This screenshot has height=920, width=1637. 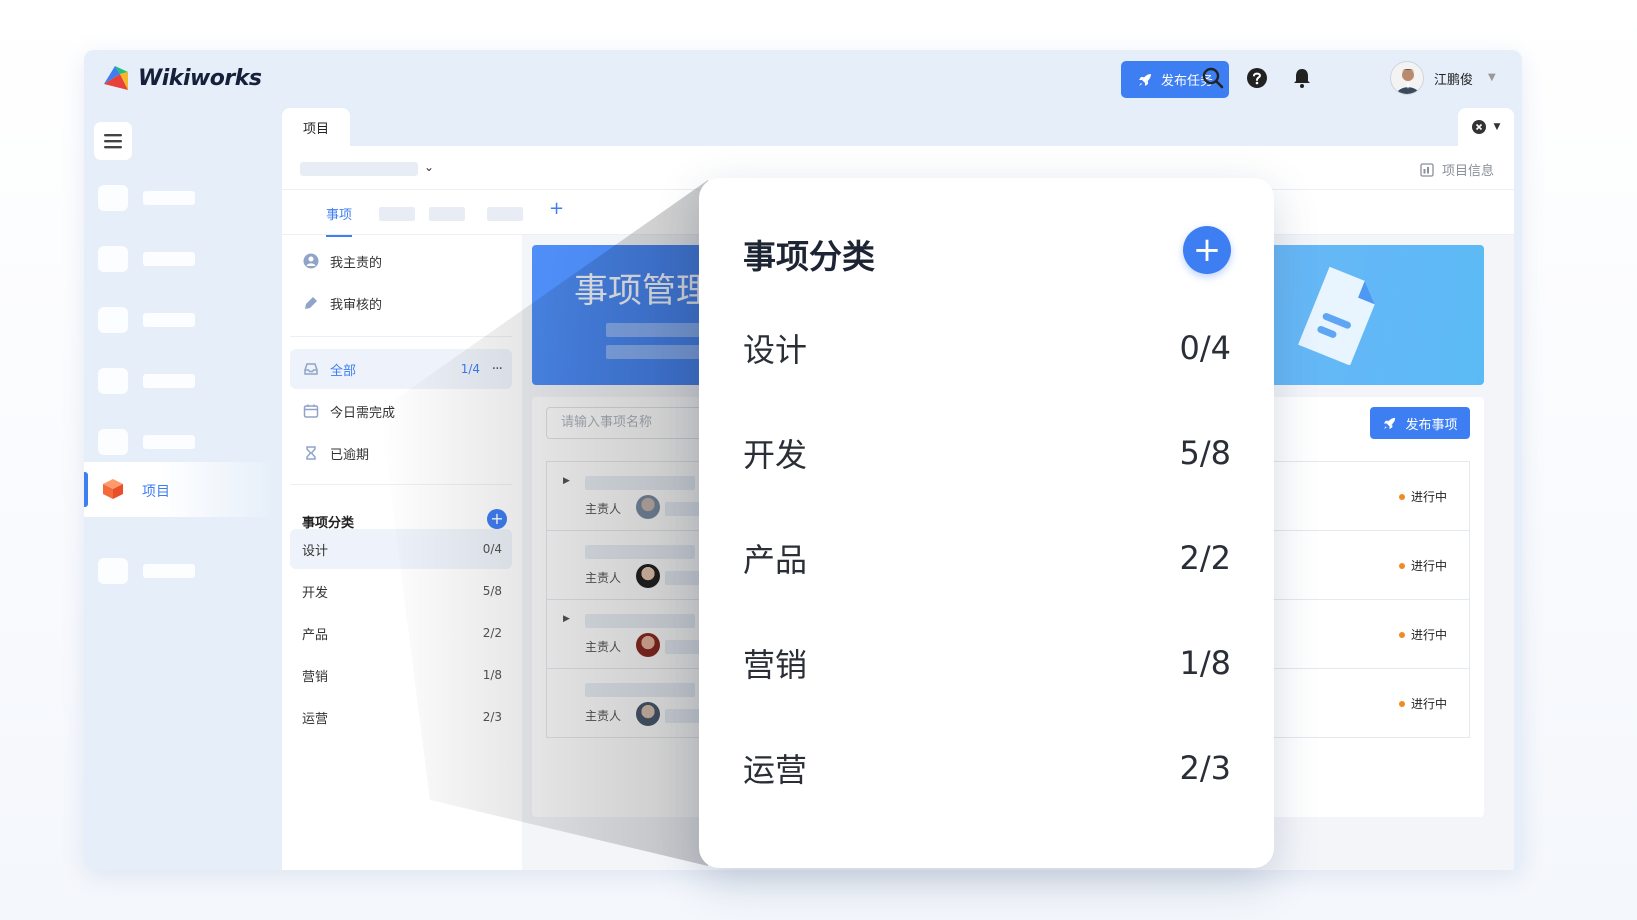 What do you see at coordinates (401, 633) in the screenshot?
I see `category-item: 产品 2/2` at bounding box center [401, 633].